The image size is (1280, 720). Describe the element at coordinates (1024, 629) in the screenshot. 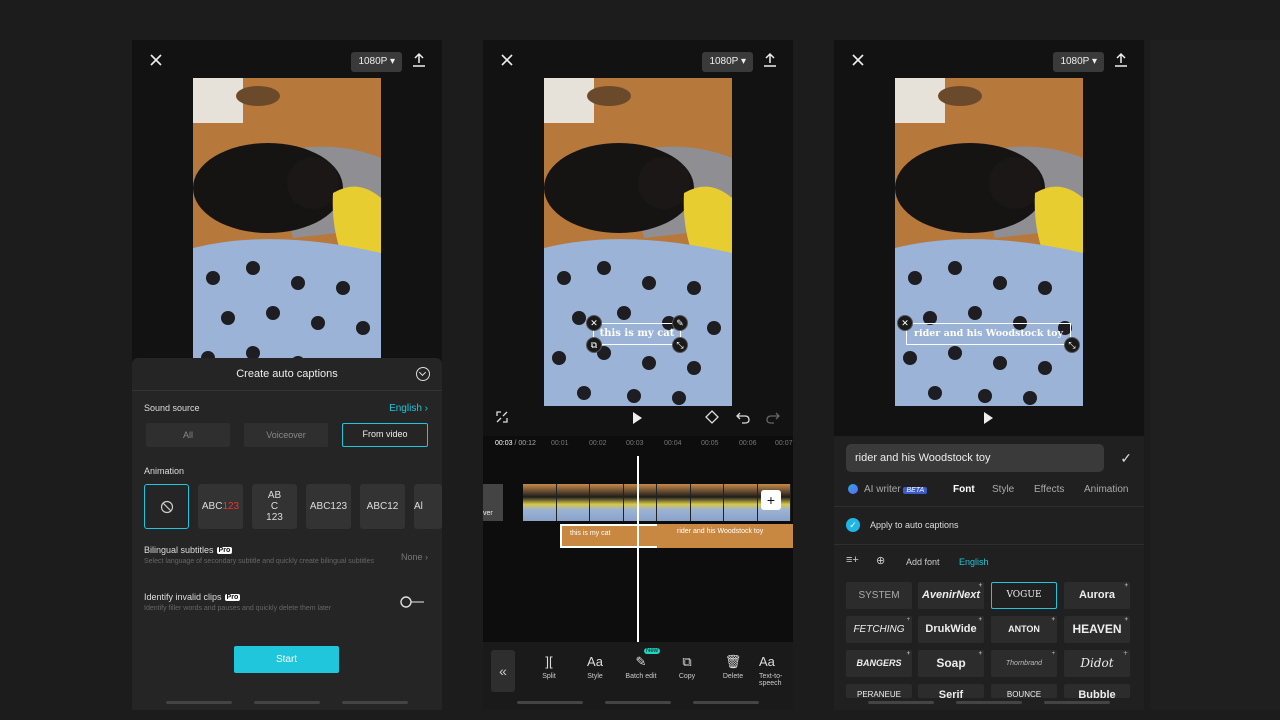

I see `font-anton: ANTON +` at that location.